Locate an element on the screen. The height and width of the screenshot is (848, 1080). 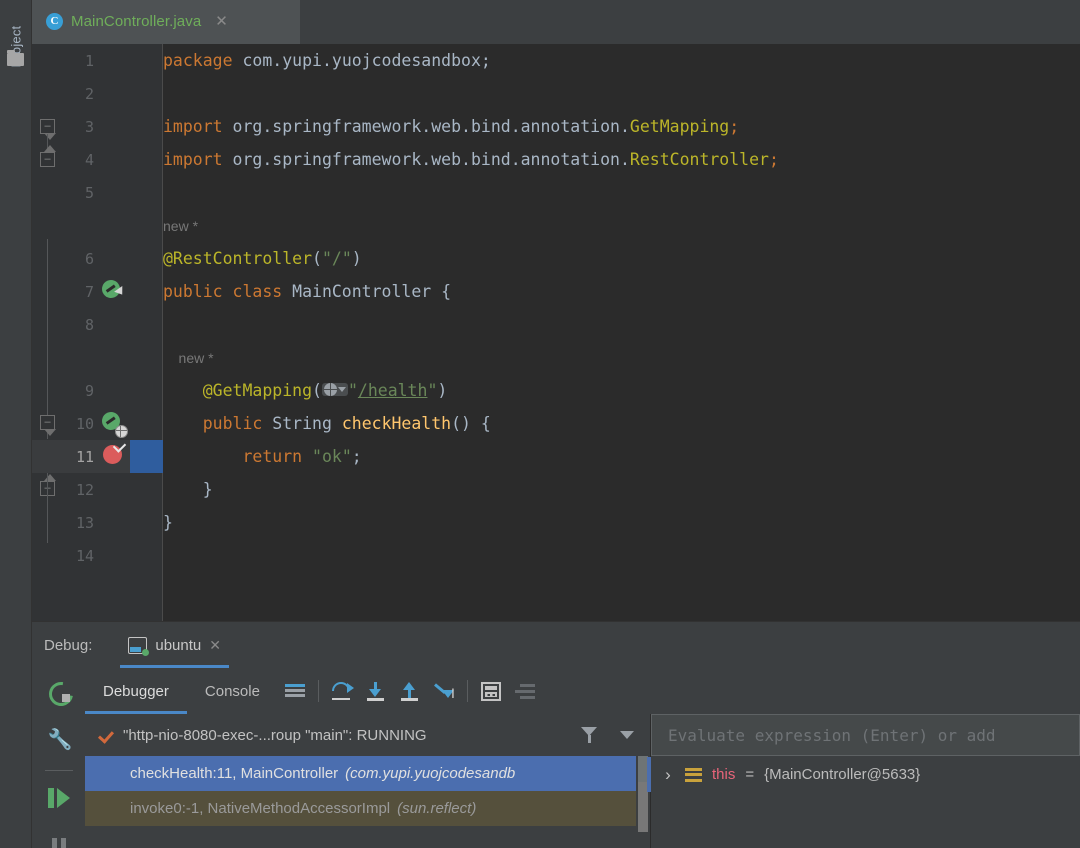
line-number: 9 is located at coordinates (89, 390).